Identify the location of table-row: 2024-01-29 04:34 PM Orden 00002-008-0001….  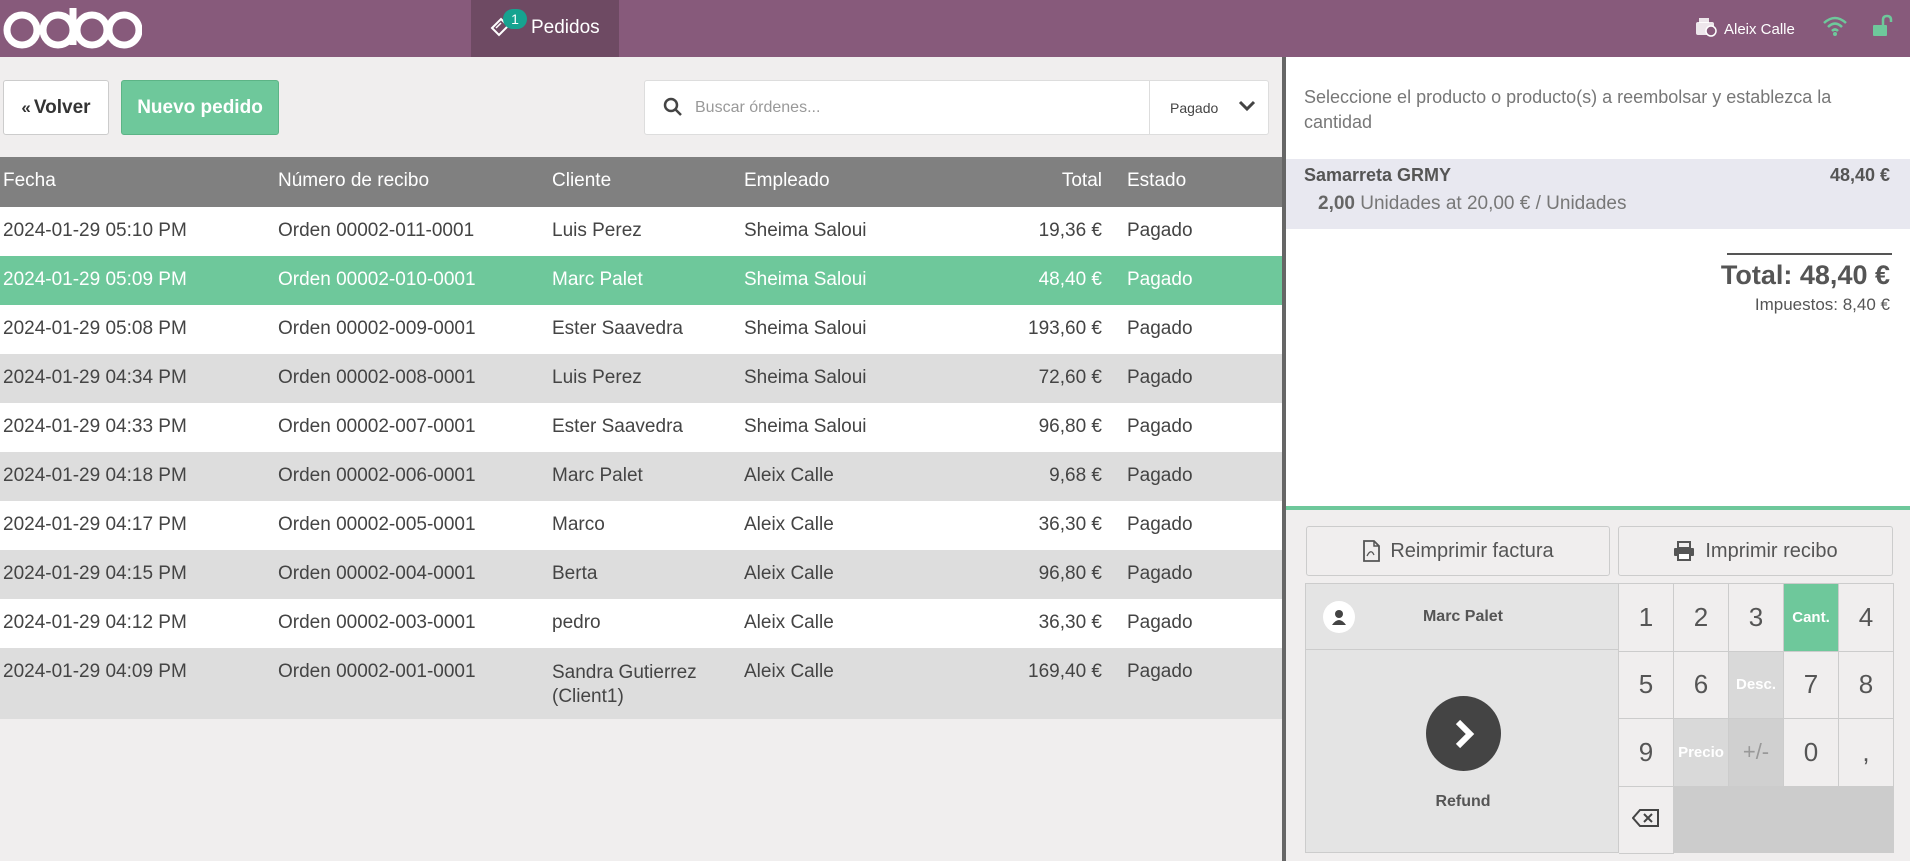
(641, 378).